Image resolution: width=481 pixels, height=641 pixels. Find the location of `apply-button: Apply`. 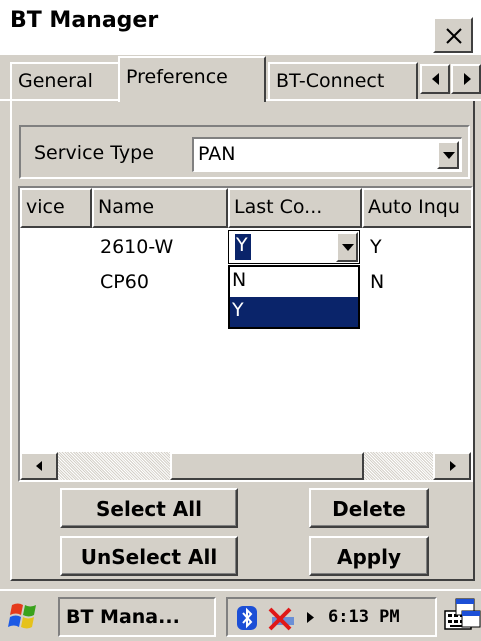

apply-button: Apply is located at coordinates (369, 556).